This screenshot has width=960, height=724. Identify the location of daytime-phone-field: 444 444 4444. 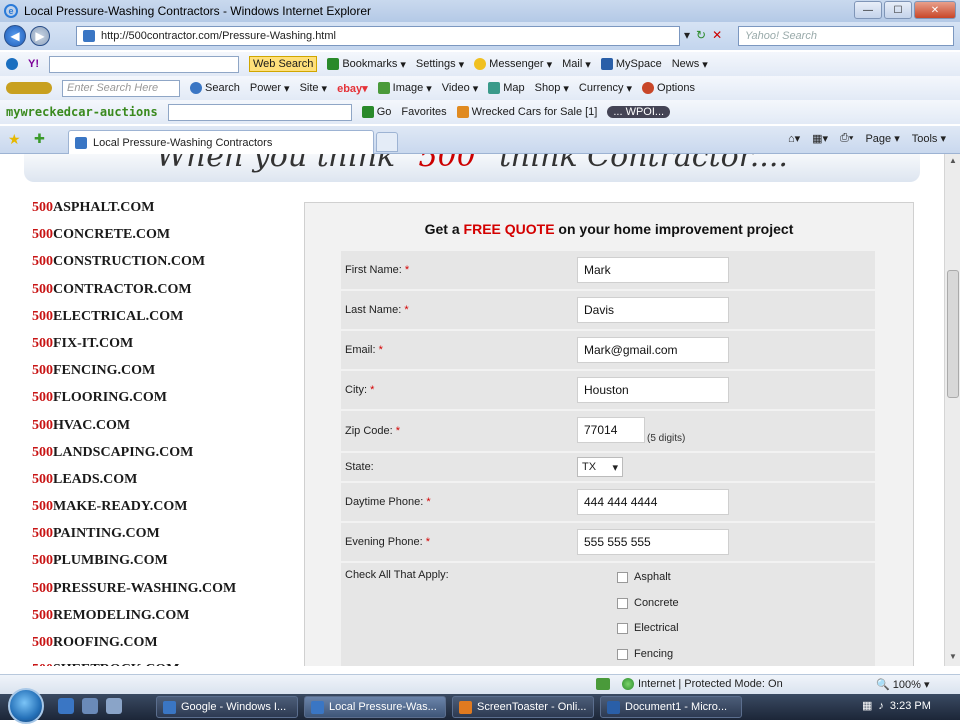
(653, 502).